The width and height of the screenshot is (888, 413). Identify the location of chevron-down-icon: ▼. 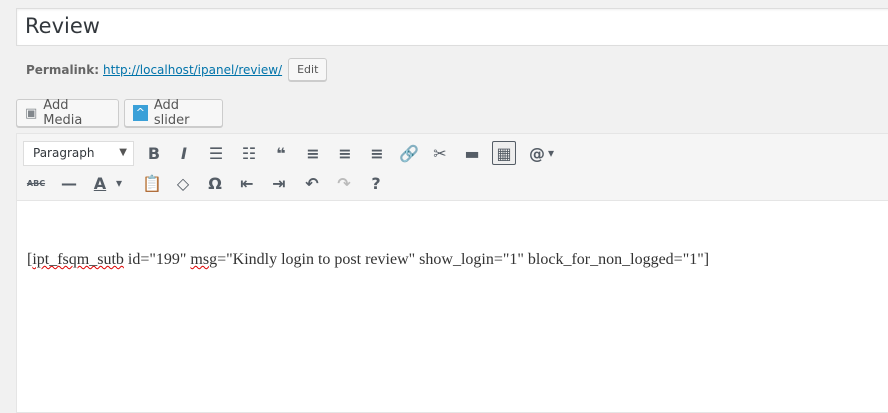
(123, 152).